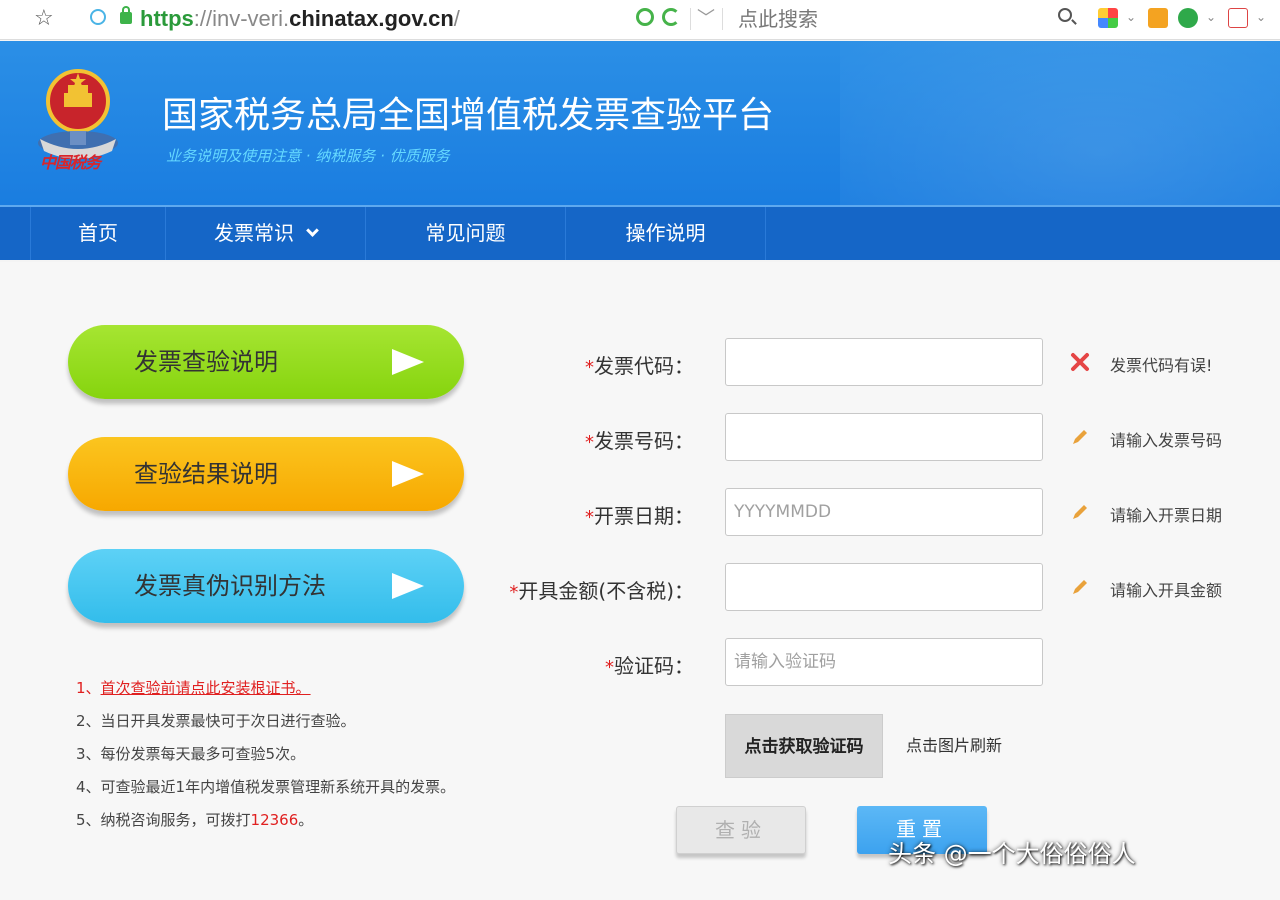 The width and height of the screenshot is (1280, 900). Describe the element at coordinates (1080, 362) in the screenshot. I see `error-x-icon` at that location.